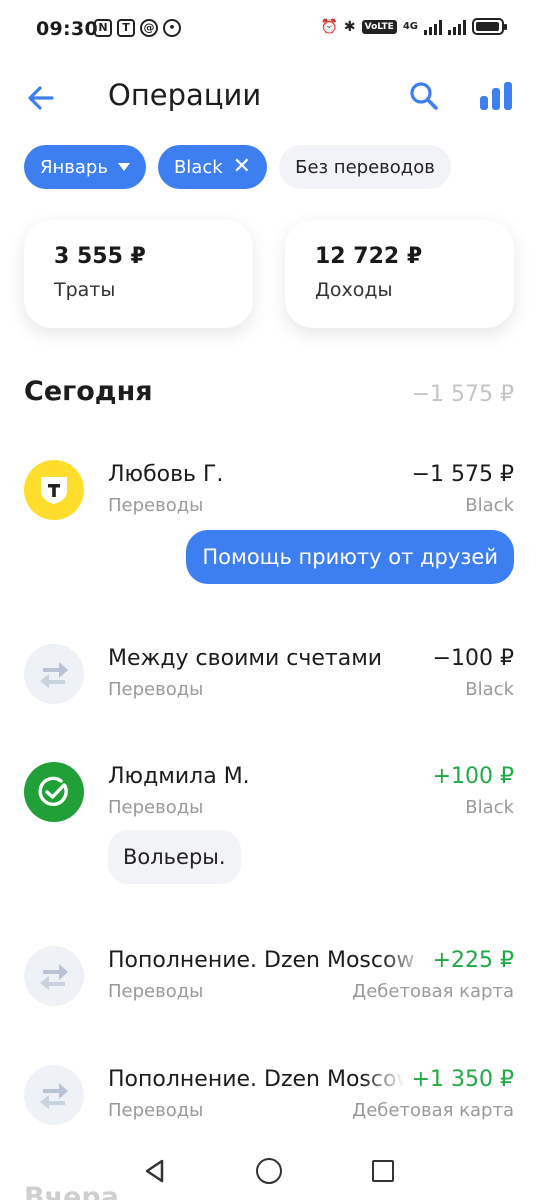 The width and height of the screenshot is (538, 1200). I want to click on income-label: Доходы, so click(354, 290).